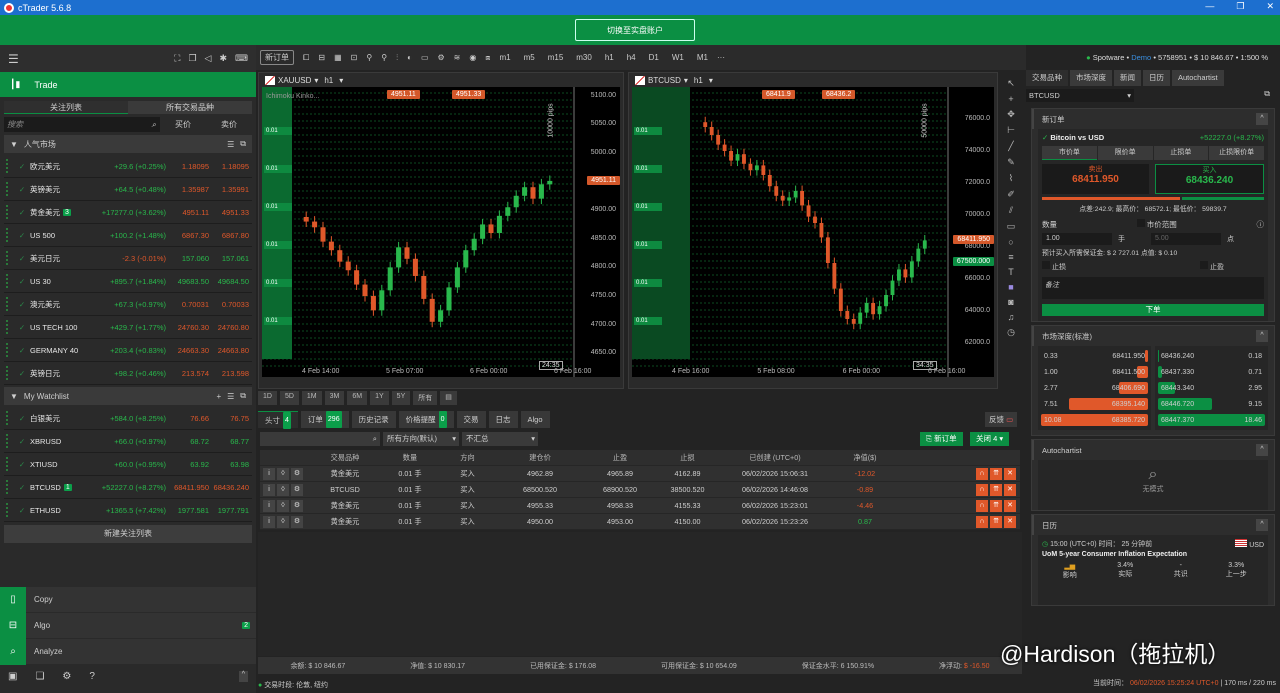 Image resolution: width=1280 pixels, height=693 pixels. Describe the element at coordinates (1211, 388) in the screenshot. I see `depth-row: 68443.340 2.95` at that location.